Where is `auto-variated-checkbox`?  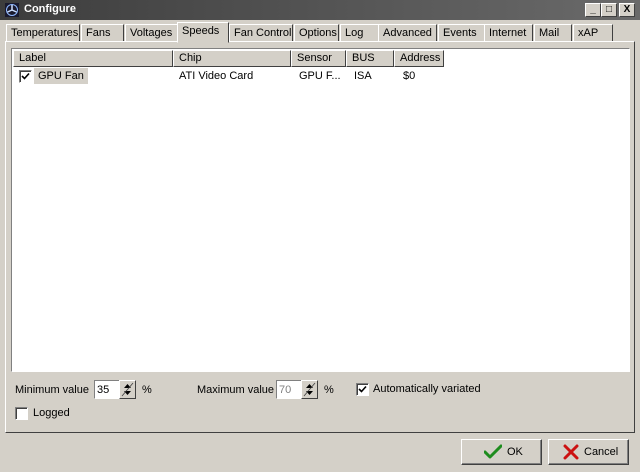
auto-variated-checkbox is located at coordinates (362, 389).